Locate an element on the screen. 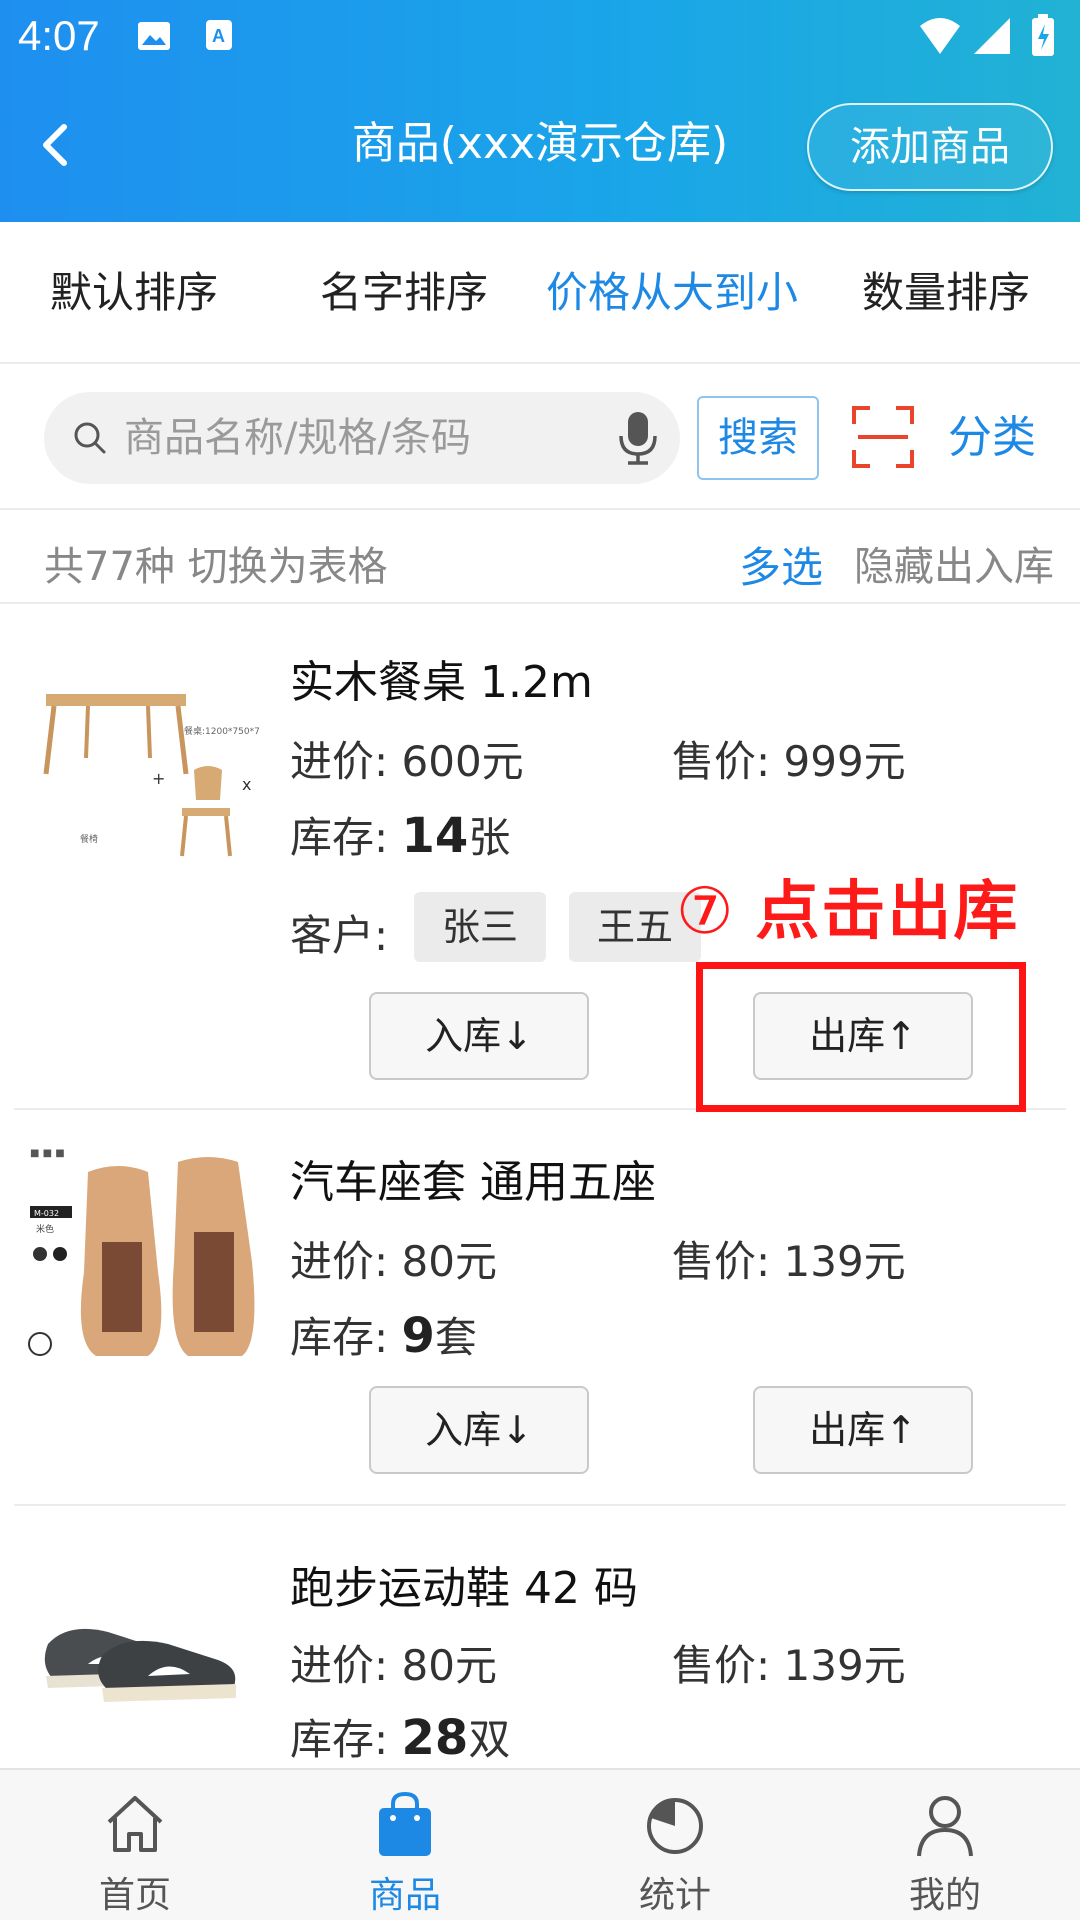 The image size is (1080, 1920). bottom-navigation: 首页 商品 统计 我的 is located at coordinates (540, 1844).